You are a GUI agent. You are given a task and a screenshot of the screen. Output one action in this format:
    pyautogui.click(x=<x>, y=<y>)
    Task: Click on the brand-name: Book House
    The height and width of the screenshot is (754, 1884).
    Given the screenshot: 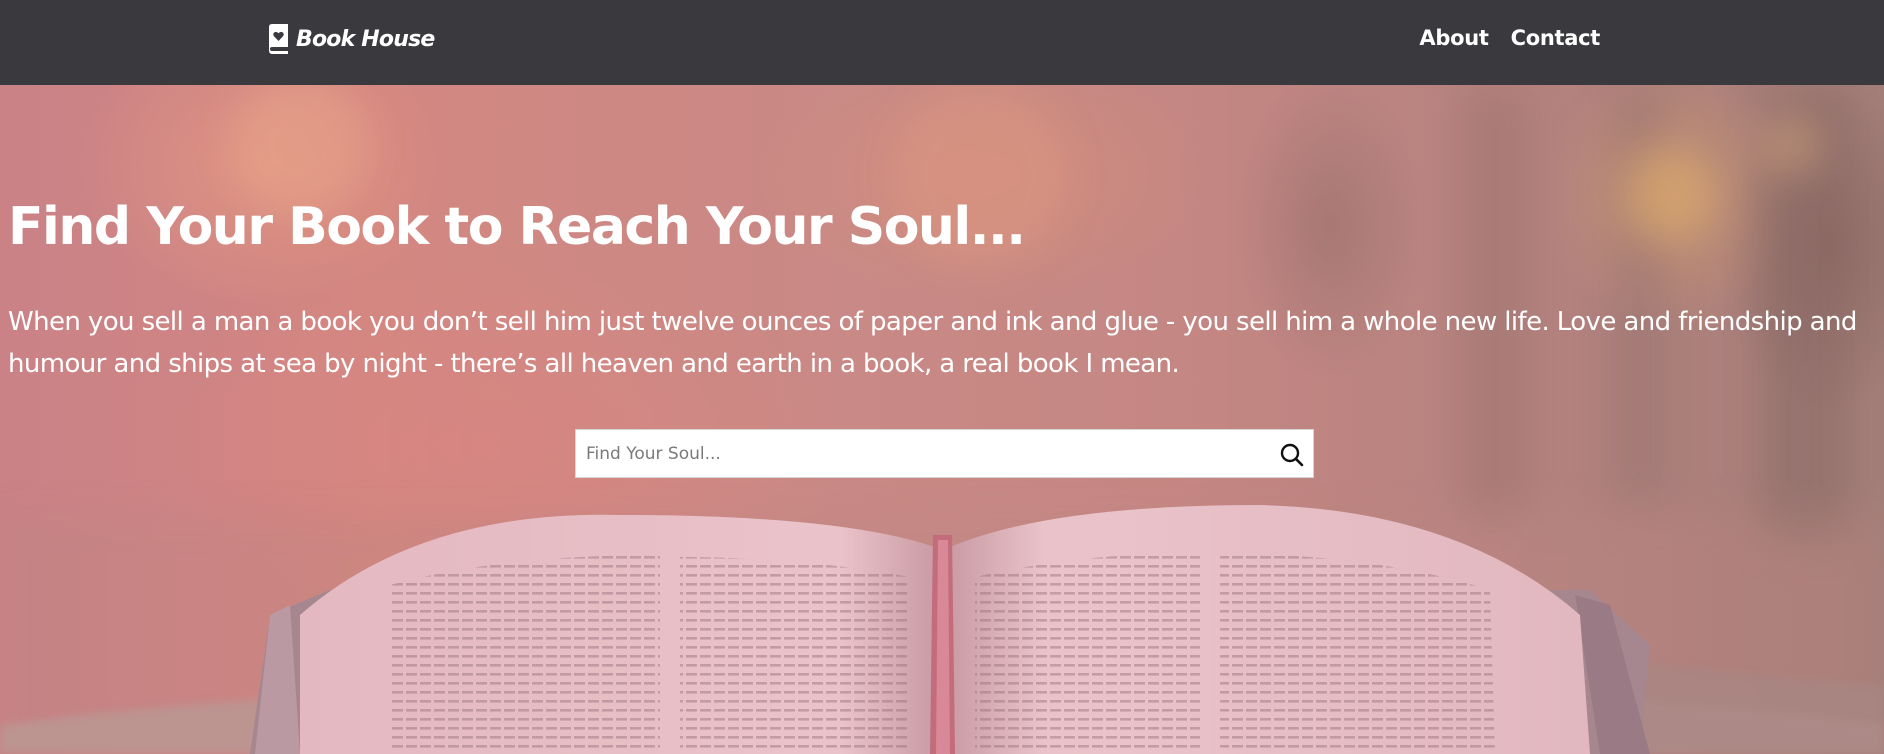 What is the action you would take?
    pyautogui.click(x=365, y=39)
    